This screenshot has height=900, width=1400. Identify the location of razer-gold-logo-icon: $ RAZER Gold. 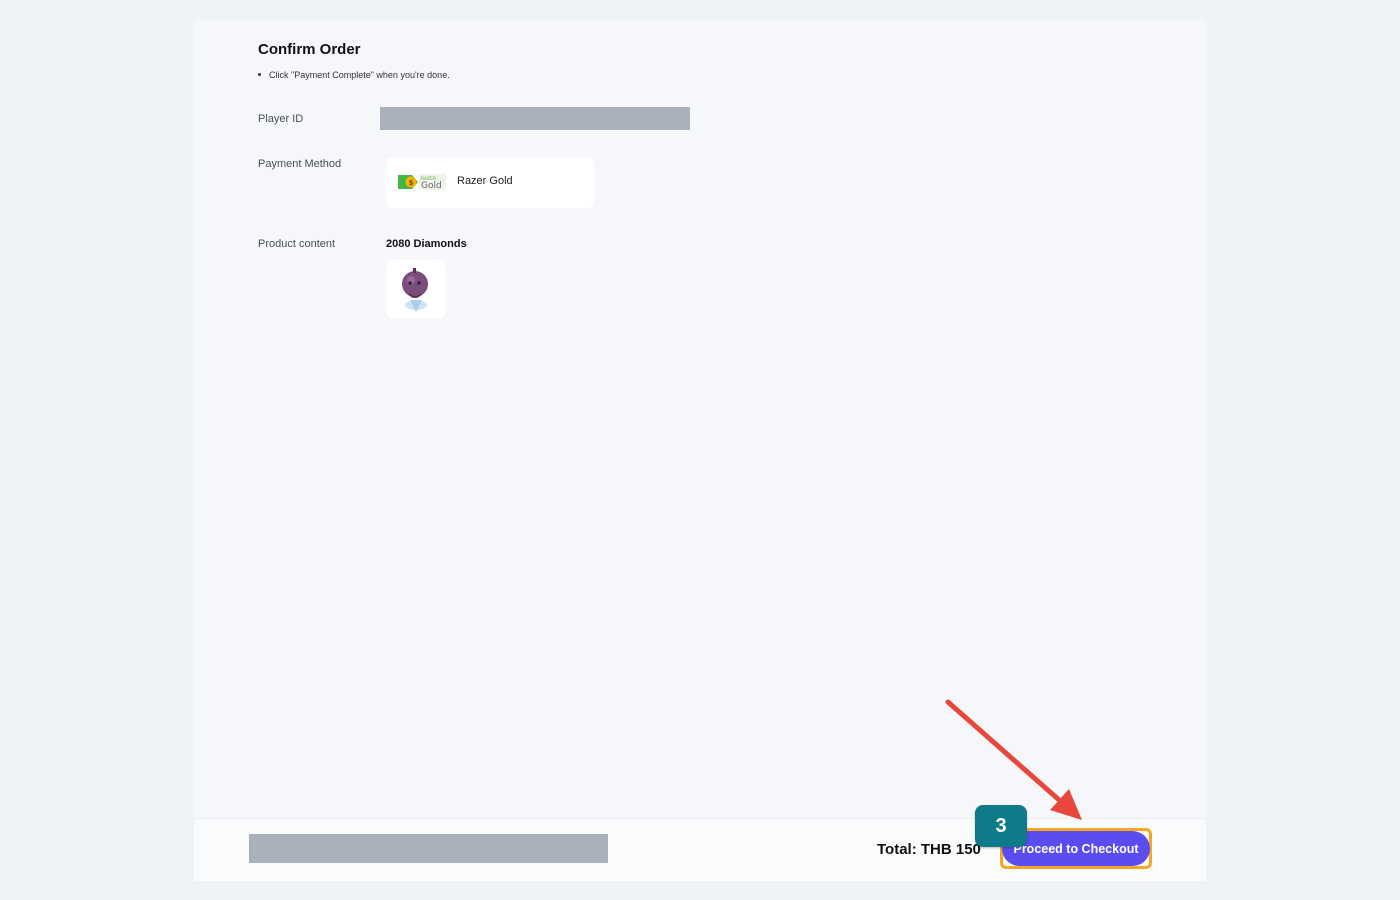
(422, 182).